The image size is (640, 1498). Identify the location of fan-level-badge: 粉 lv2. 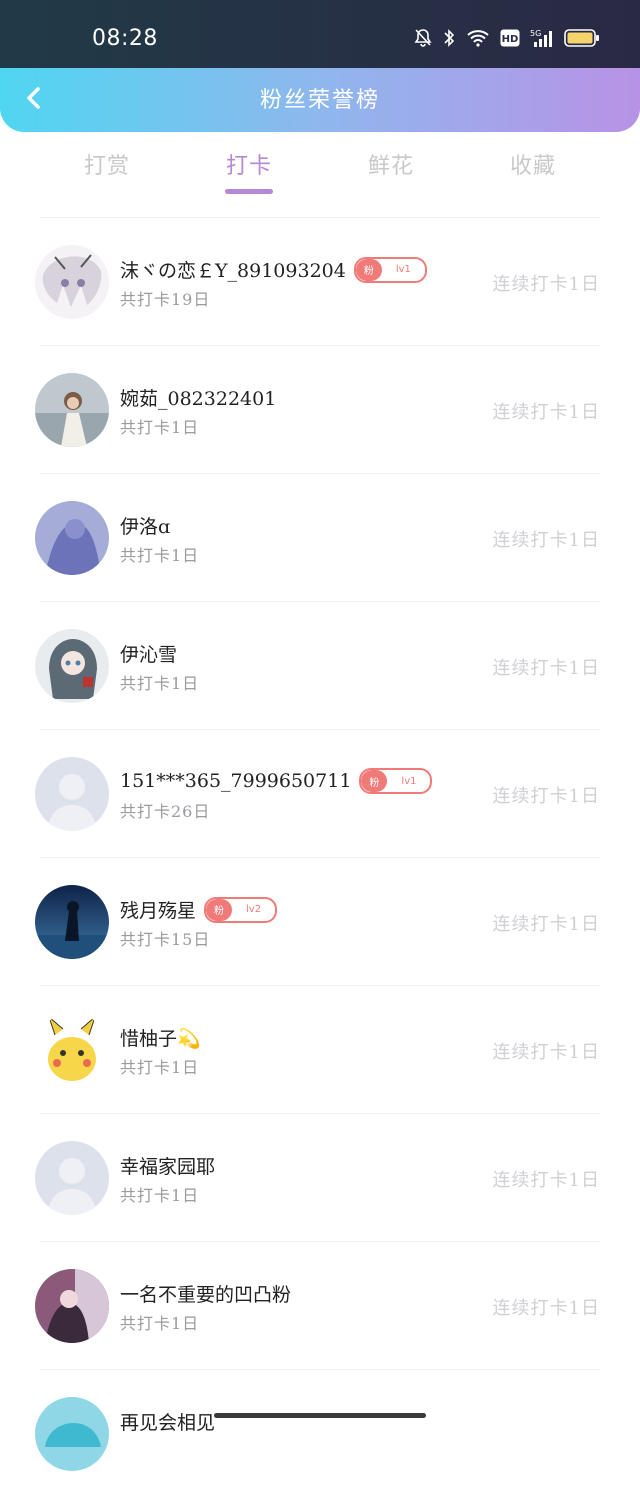
(241, 909).